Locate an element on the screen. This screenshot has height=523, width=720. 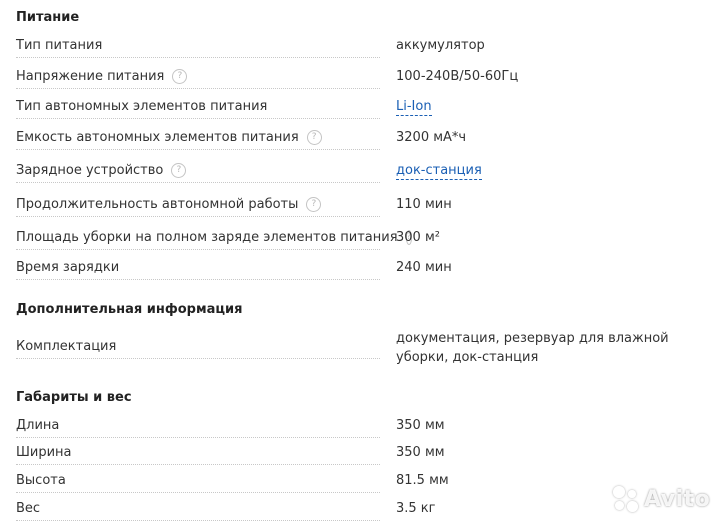
section-title-power: Питание is located at coordinates (48, 17).